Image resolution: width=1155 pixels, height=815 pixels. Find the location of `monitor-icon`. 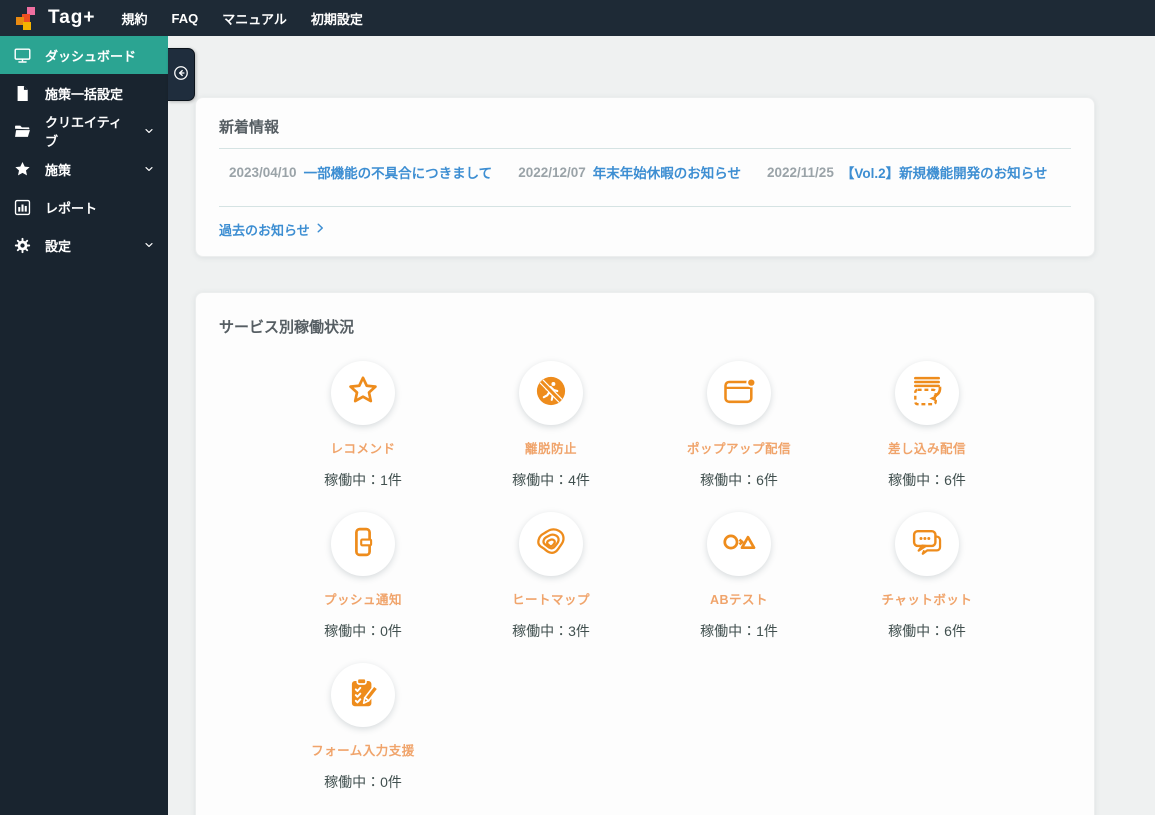

monitor-icon is located at coordinates (22, 55).